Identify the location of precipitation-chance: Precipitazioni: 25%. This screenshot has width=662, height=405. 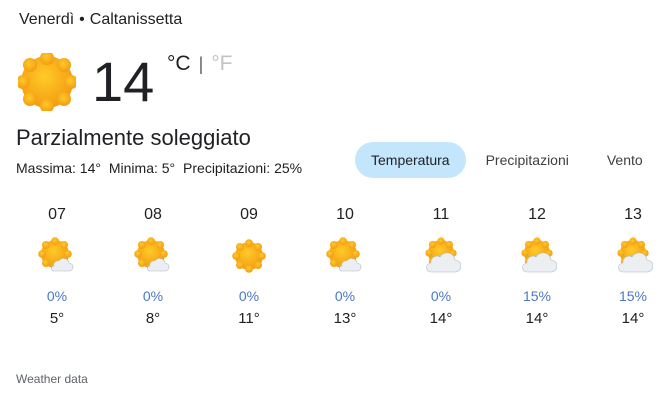
(243, 168).